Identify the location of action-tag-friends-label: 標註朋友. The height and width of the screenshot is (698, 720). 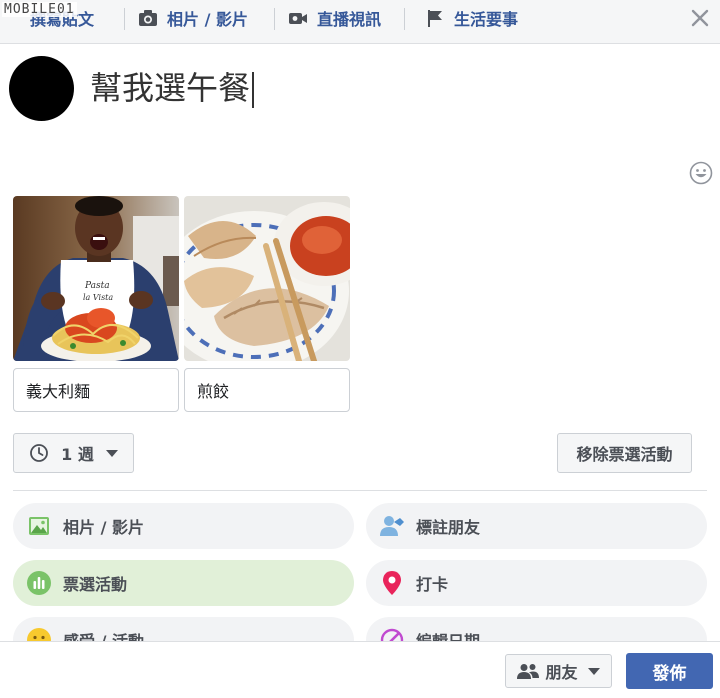
(448, 527).